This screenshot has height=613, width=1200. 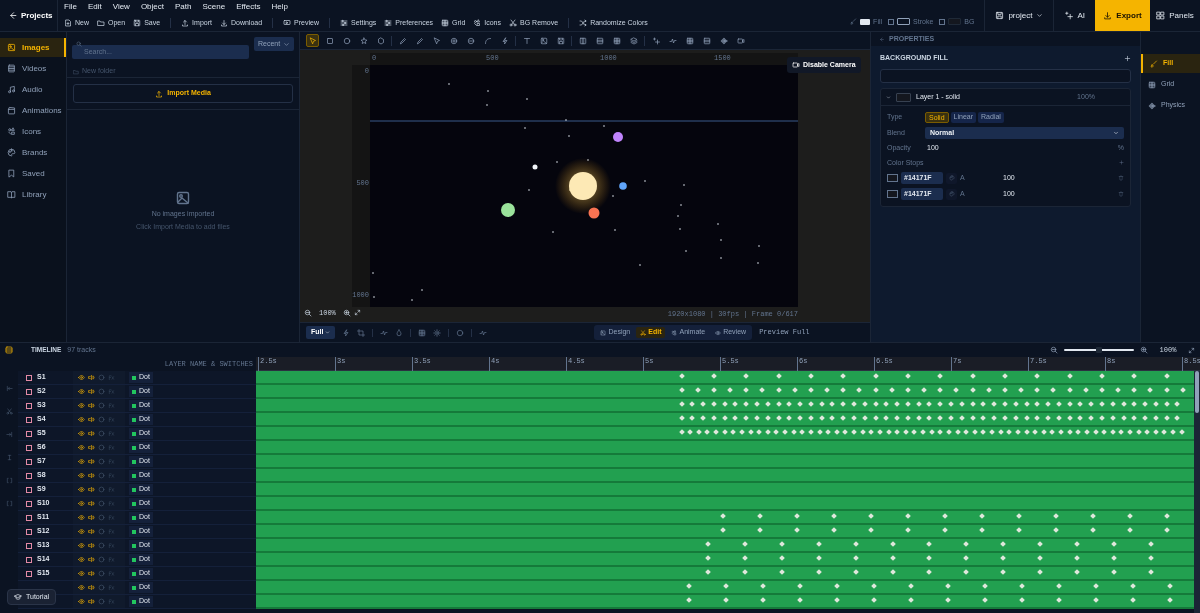 What do you see at coordinates (33, 152) in the screenshot?
I see `category-tab: Brands` at bounding box center [33, 152].